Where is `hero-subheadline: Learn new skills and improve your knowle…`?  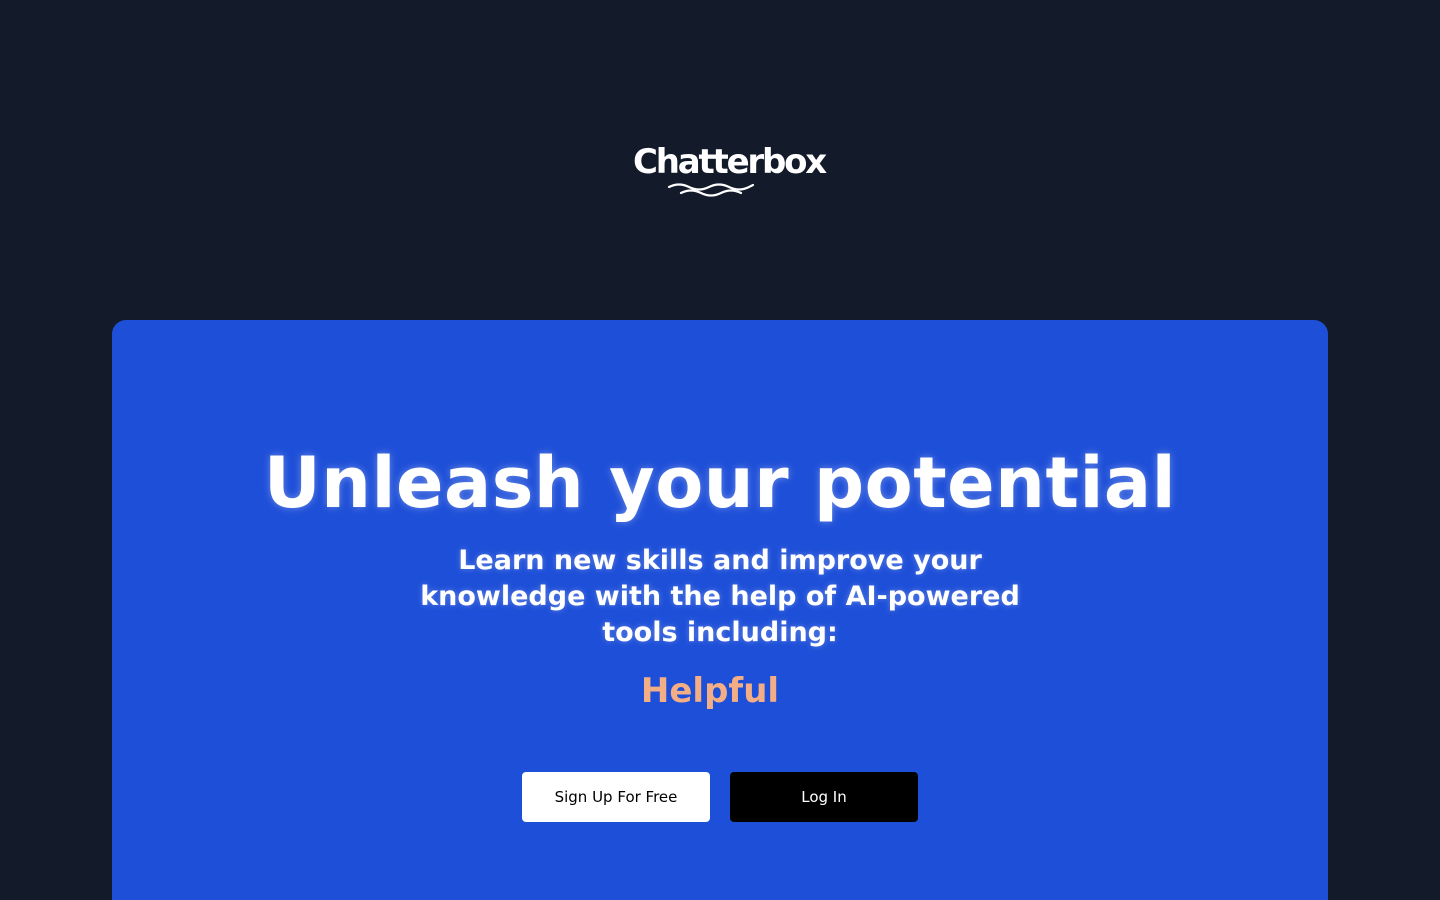 hero-subheadline: Learn new skills and improve your knowle… is located at coordinates (720, 596).